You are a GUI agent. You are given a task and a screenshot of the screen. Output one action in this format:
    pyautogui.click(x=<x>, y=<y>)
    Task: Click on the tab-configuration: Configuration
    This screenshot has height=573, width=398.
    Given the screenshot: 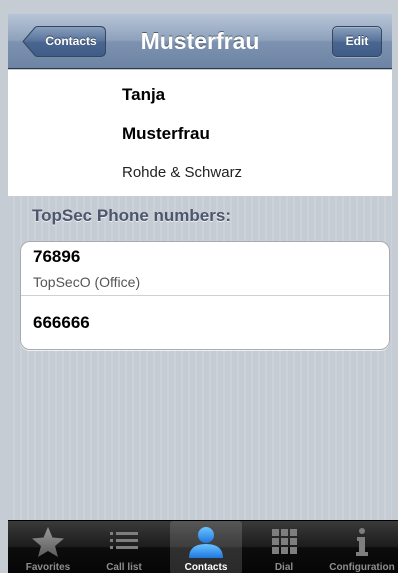 What is the action you would take?
    pyautogui.click(x=362, y=547)
    